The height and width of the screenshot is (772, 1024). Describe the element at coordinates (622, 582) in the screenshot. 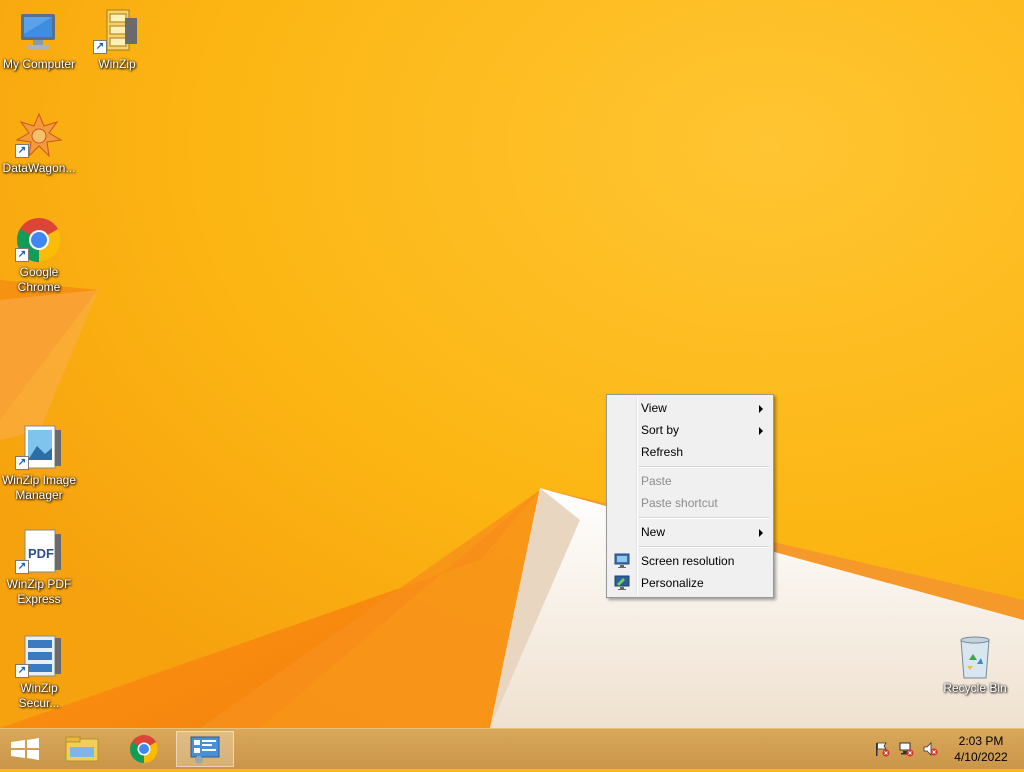

I see `personalize-icon` at that location.